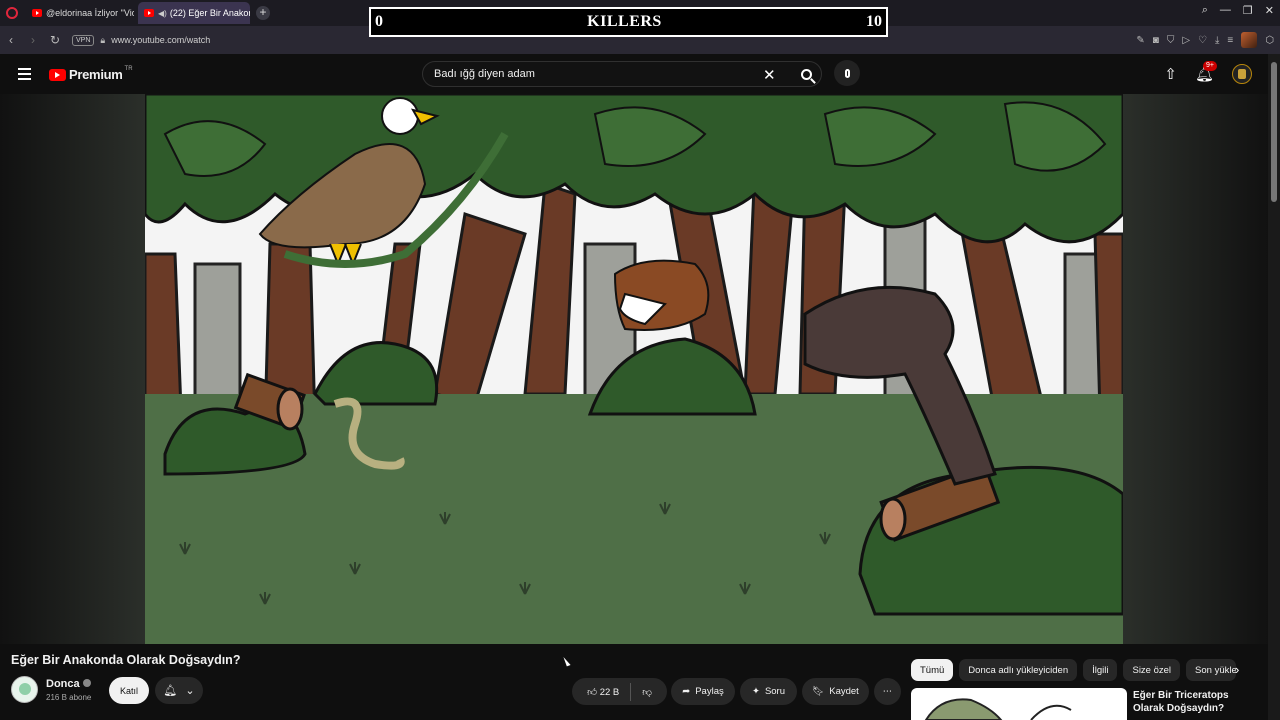 The width and height of the screenshot is (1280, 720). I want to click on mouse-cursor, so click(567, 661).